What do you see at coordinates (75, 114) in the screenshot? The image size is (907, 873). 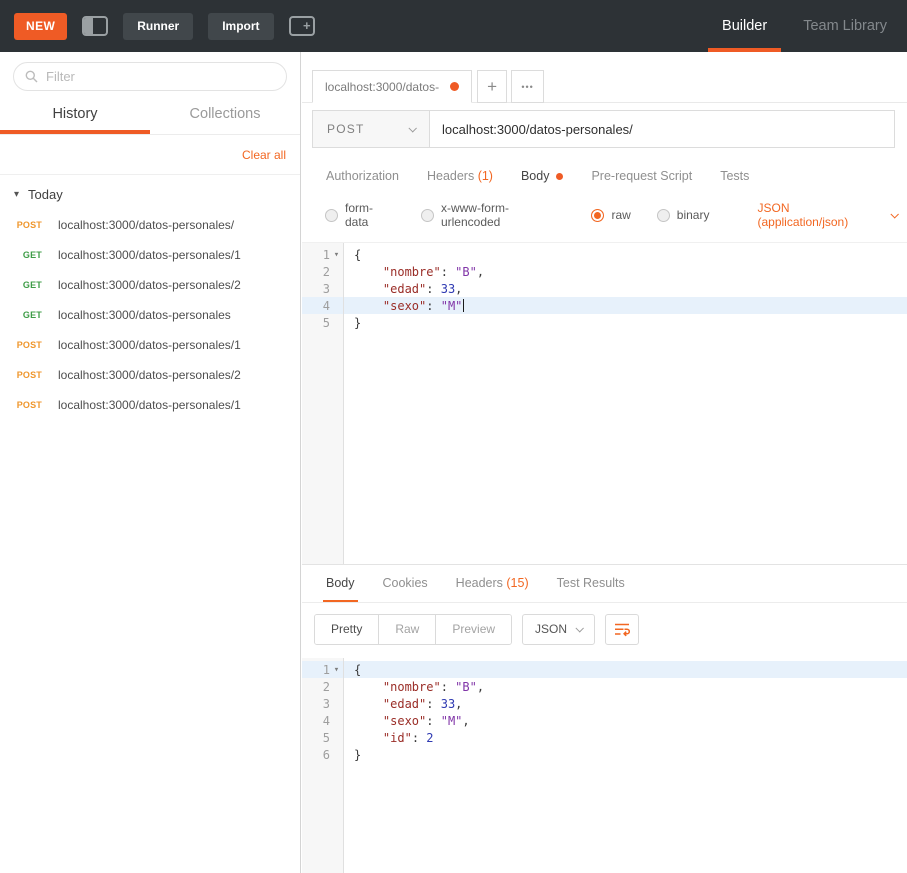 I see `tab-history: History` at bounding box center [75, 114].